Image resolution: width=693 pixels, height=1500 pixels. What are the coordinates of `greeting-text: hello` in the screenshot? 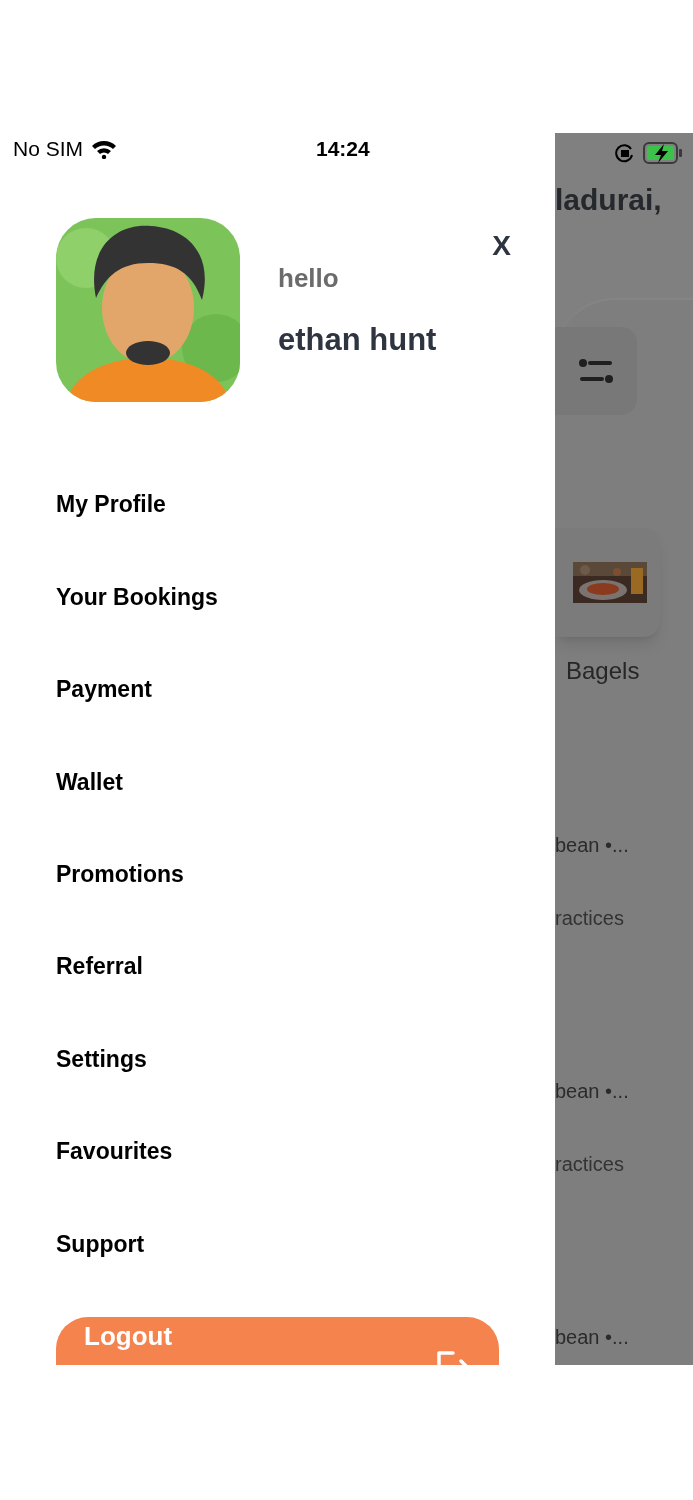 It's located at (309, 277).